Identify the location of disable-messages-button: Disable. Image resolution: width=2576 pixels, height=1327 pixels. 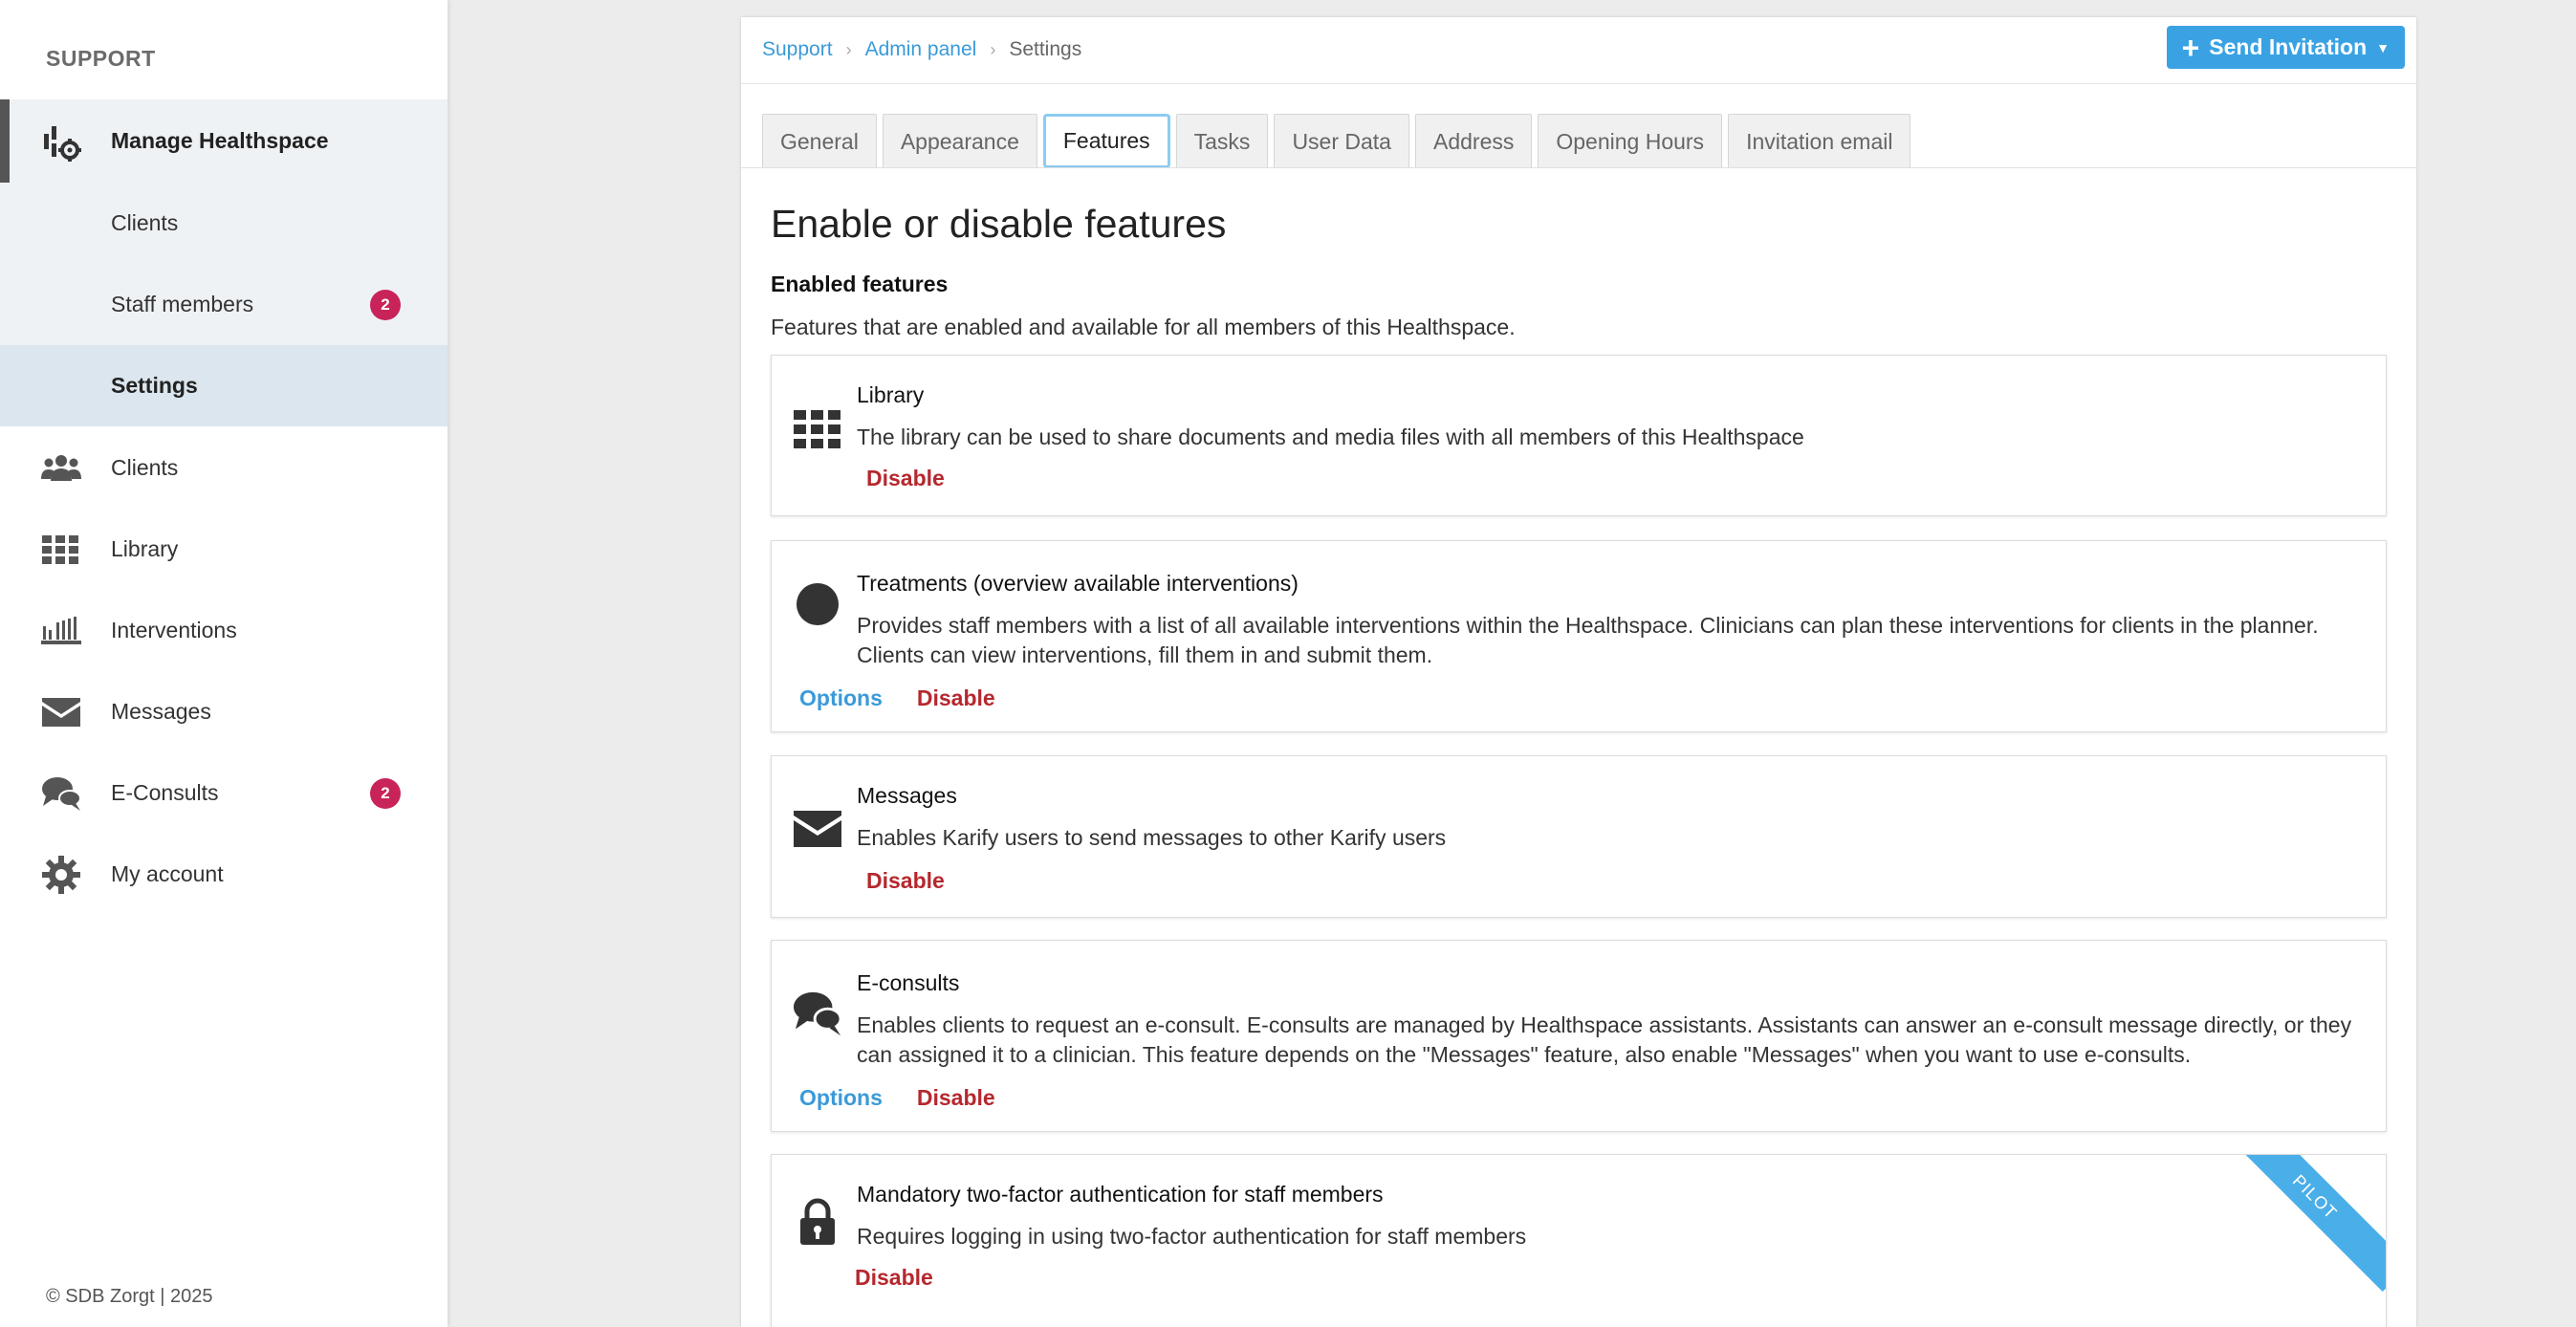
(905, 881).